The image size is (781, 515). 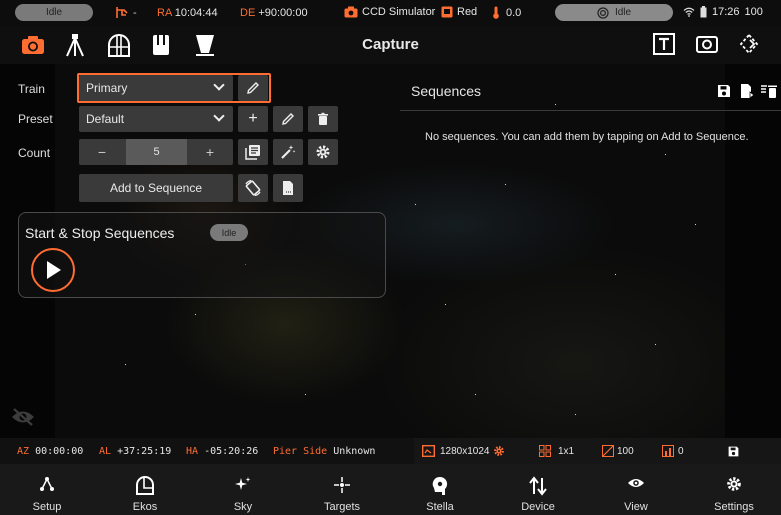 What do you see at coordinates (538, 507) in the screenshot?
I see `nav-device-label: Device` at bounding box center [538, 507].